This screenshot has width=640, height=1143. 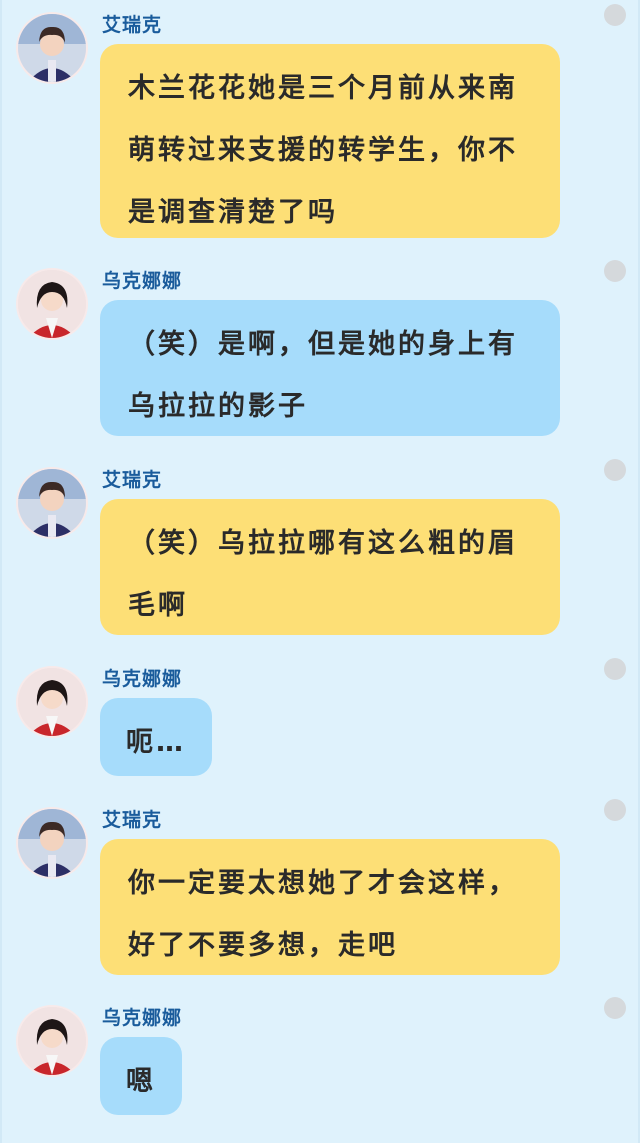 What do you see at coordinates (330, 907) in the screenshot?
I see `message-bubble: 你一定要太想她了才会这样，好了不要多想，走吧` at bounding box center [330, 907].